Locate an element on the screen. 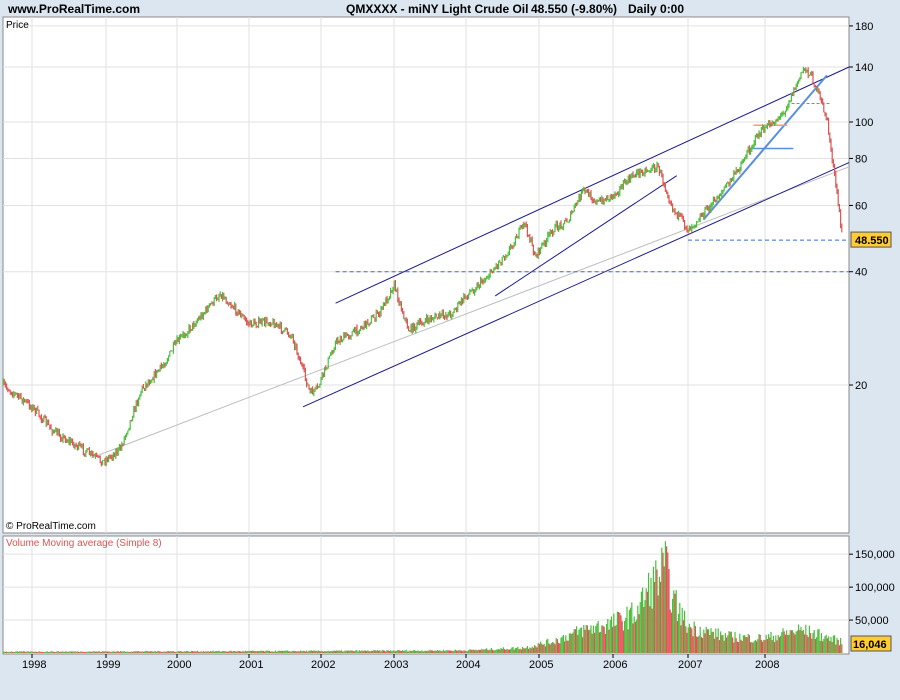 The image size is (900, 700). last-volume-tag-label: 16,046 is located at coordinates (870, 645).